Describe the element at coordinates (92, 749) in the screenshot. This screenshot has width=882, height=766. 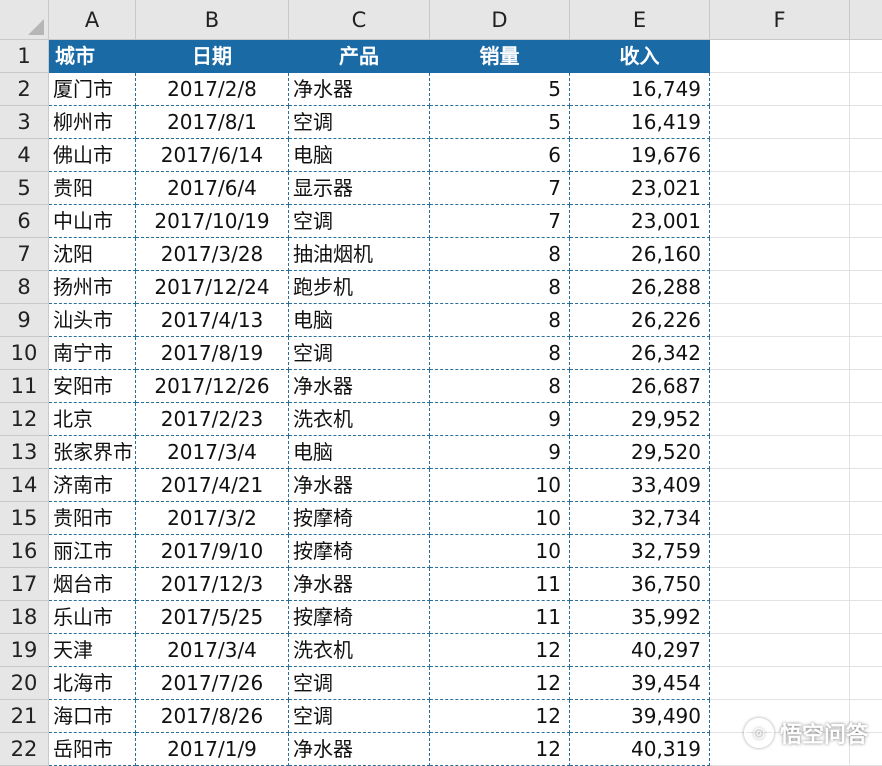
I see `cell-city: 岳阳市` at that location.